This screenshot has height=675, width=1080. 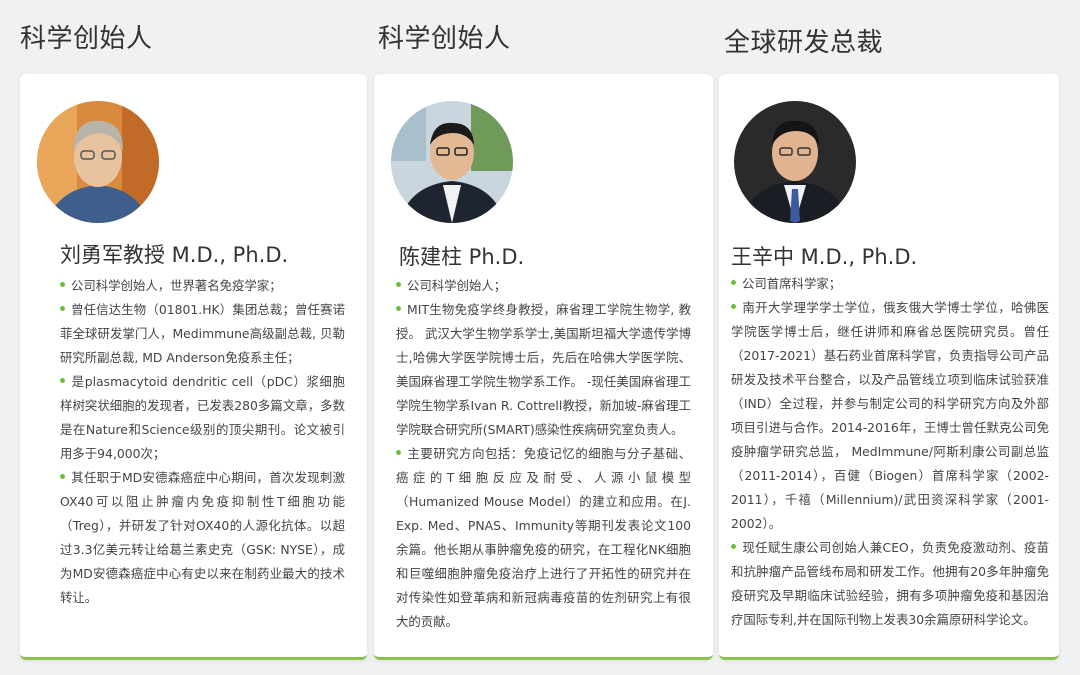 What do you see at coordinates (462, 257) in the screenshot?
I see `profile-name: 陈建柱 Ph.D.` at bounding box center [462, 257].